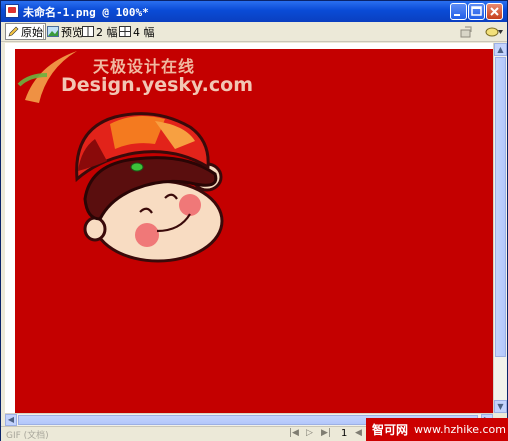 Image resolution: width=508 pixels, height=441 pixels. I want to click on minimize-button, so click(458, 11).